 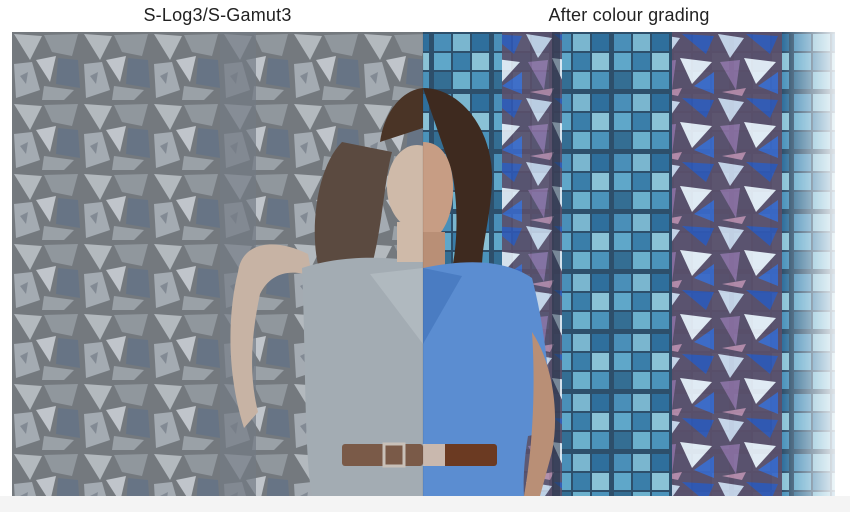 I want to click on label-slog3: S-Log3/S-Gamut3, so click(x=217, y=14).